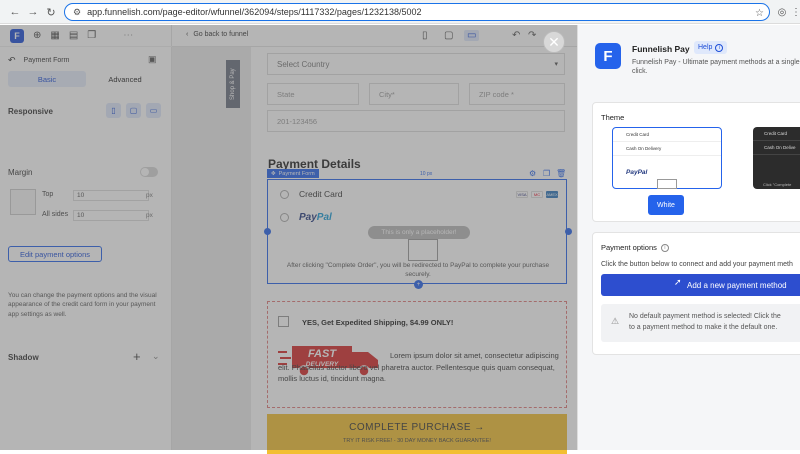 Image resolution: width=800 pixels, height=454 pixels. I want to click on visa-logo: VISA, so click(522, 194).